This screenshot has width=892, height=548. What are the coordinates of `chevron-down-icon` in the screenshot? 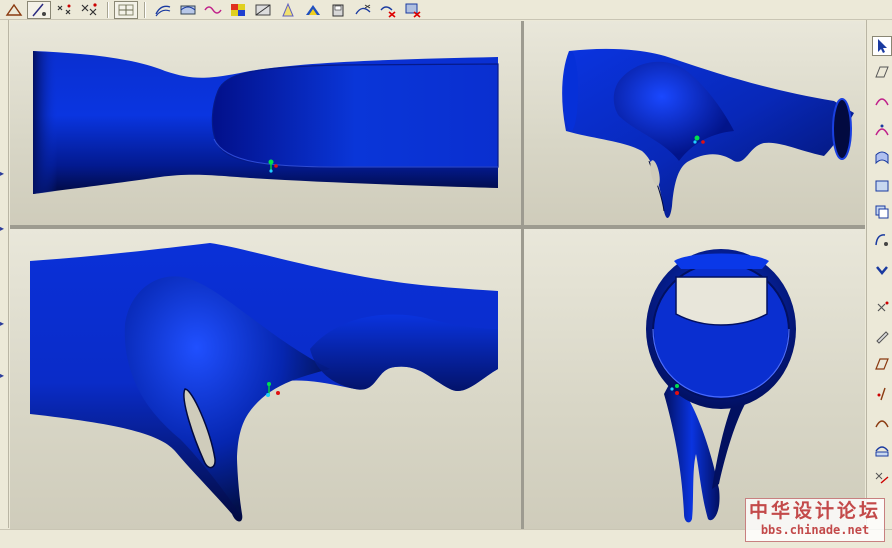 It's located at (882, 270).